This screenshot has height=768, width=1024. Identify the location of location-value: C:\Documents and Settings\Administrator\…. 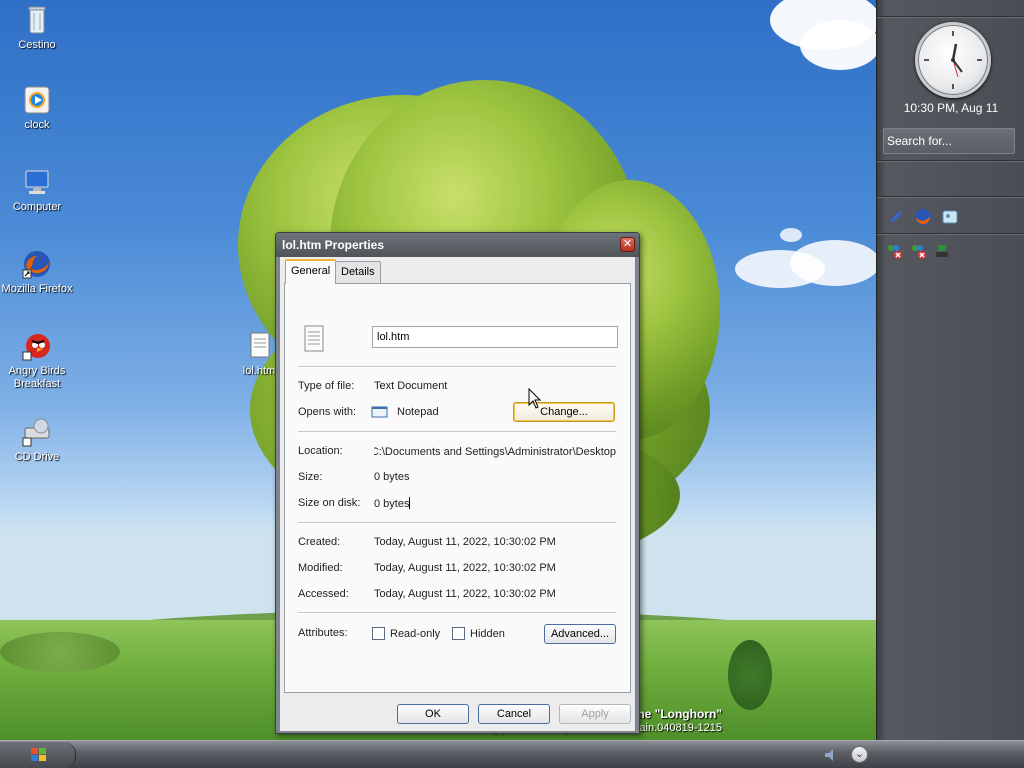
(495, 452).